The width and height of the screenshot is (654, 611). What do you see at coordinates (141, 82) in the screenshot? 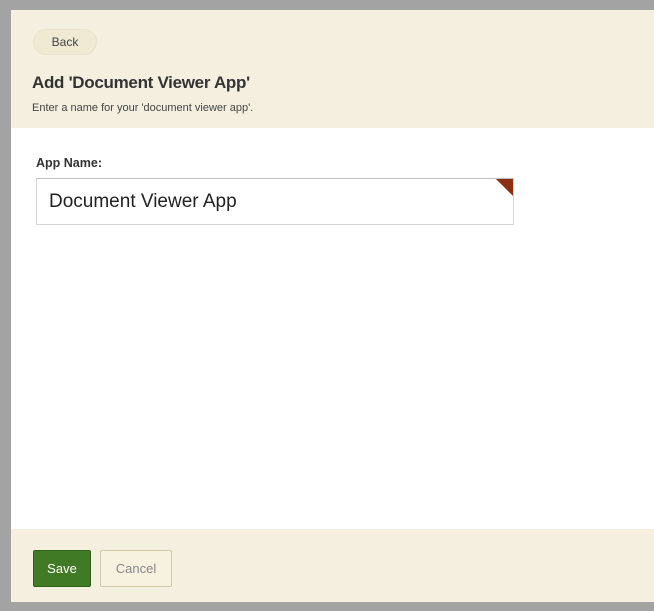
I see `page-title: Add 'Document Viewer App'` at bounding box center [141, 82].